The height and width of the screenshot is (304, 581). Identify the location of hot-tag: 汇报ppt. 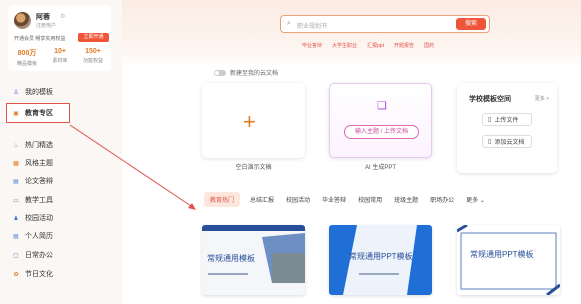
(375, 45).